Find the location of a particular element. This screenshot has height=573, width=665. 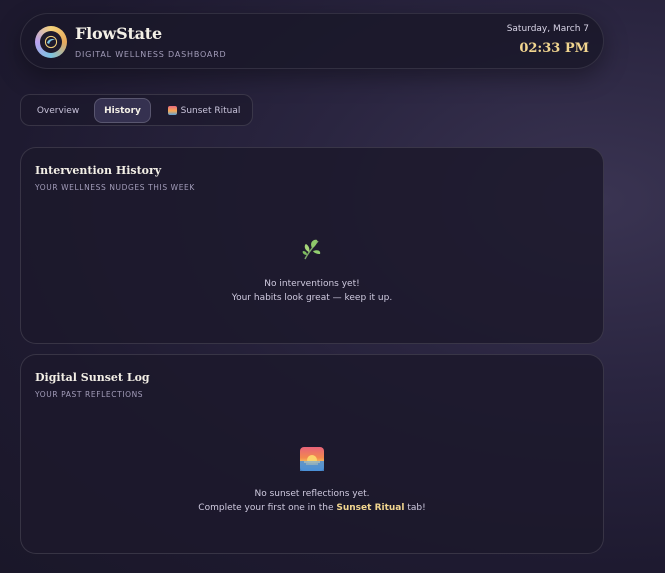

tab-sunset-ritual: Sunset Ritual is located at coordinates (204, 110).